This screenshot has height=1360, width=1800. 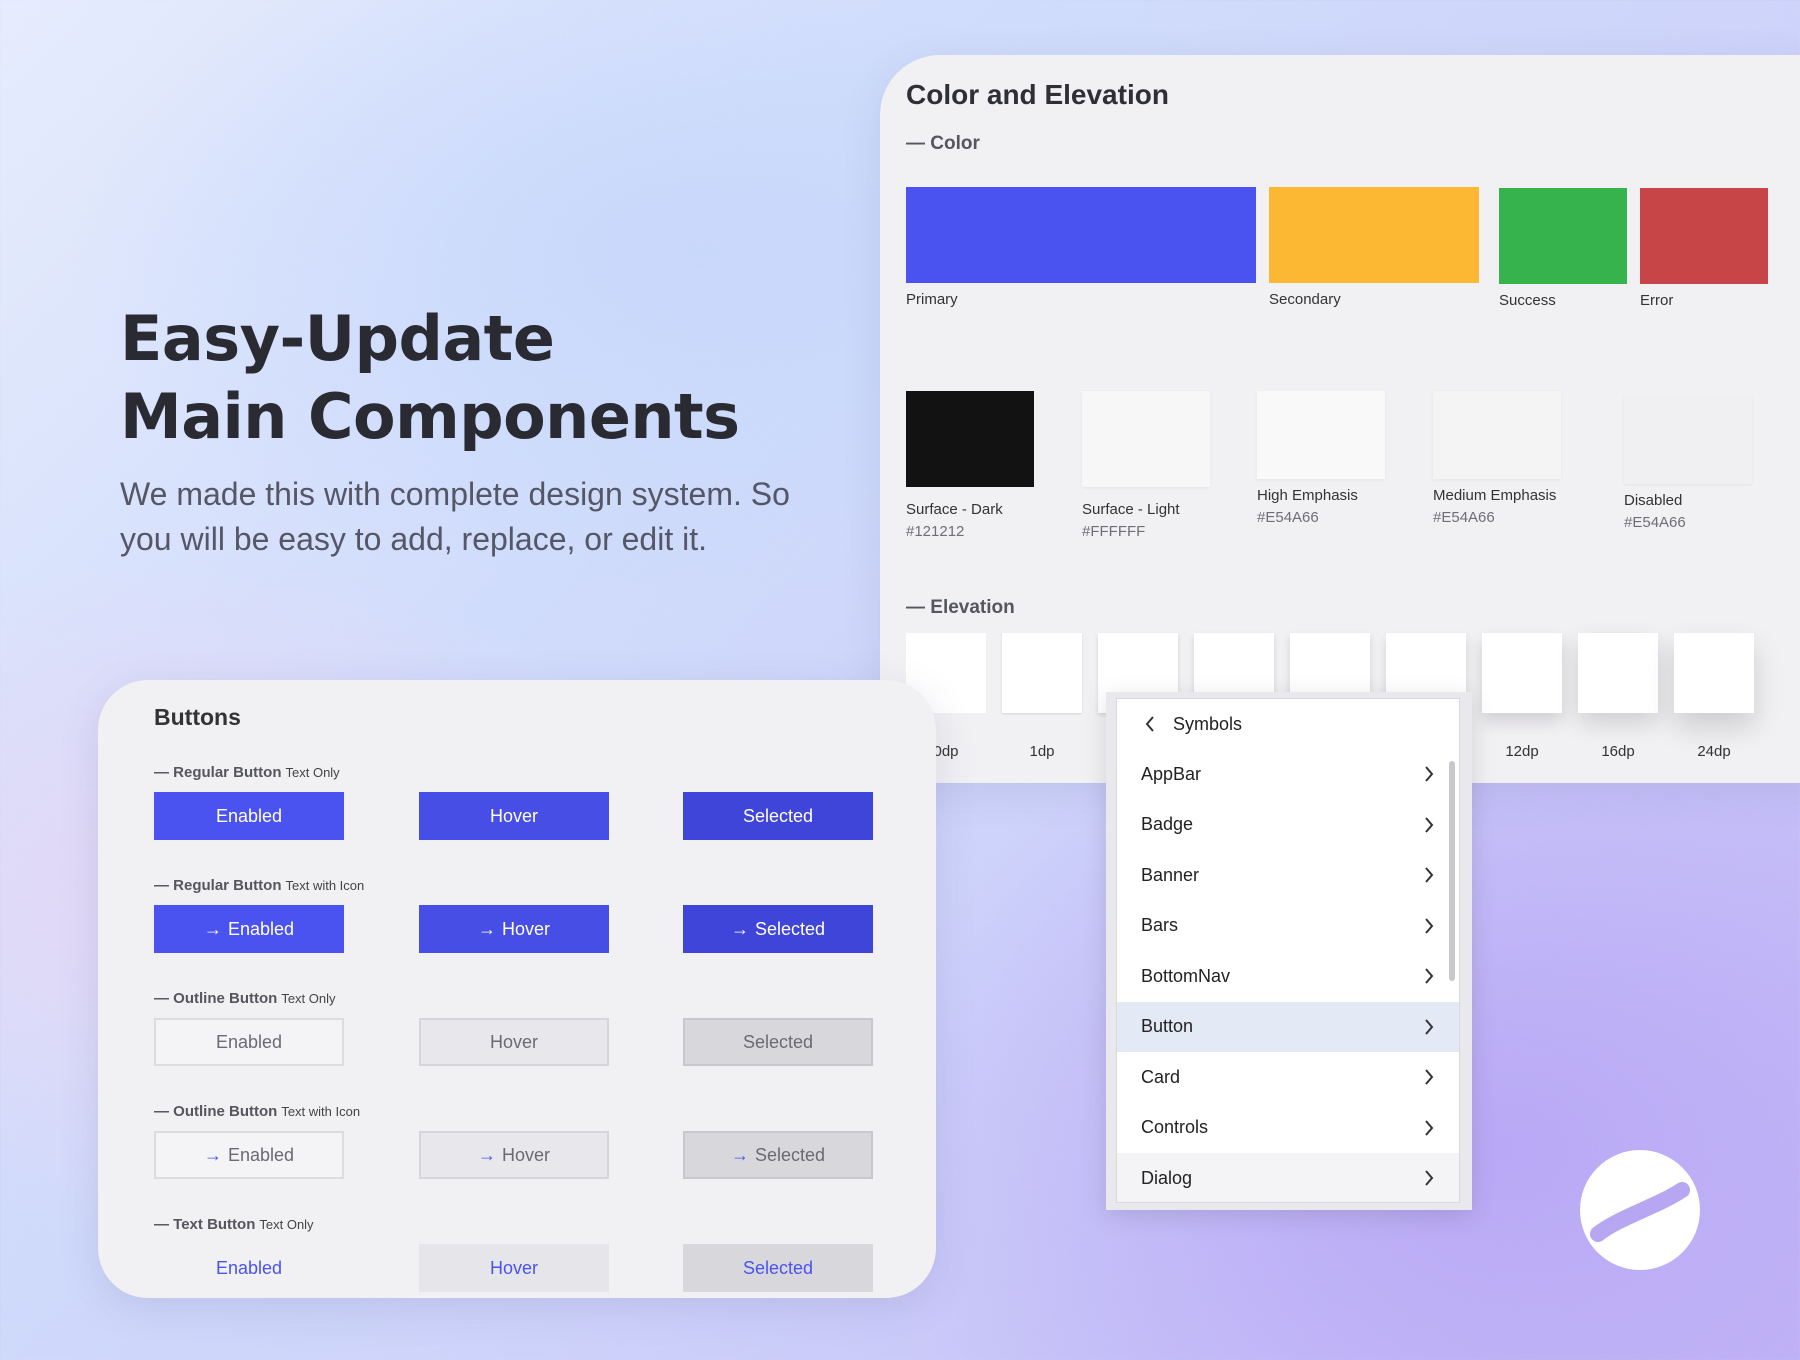 I want to click on swatch-disabled: Disabled #E54A66, so click(x=1688, y=463).